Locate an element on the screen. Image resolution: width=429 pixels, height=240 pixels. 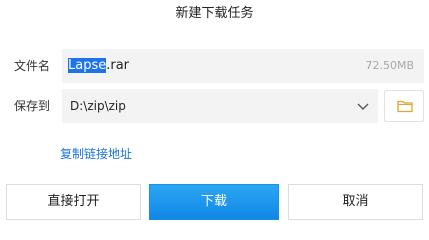
save-to-label: 保存到 is located at coordinates (32, 106).